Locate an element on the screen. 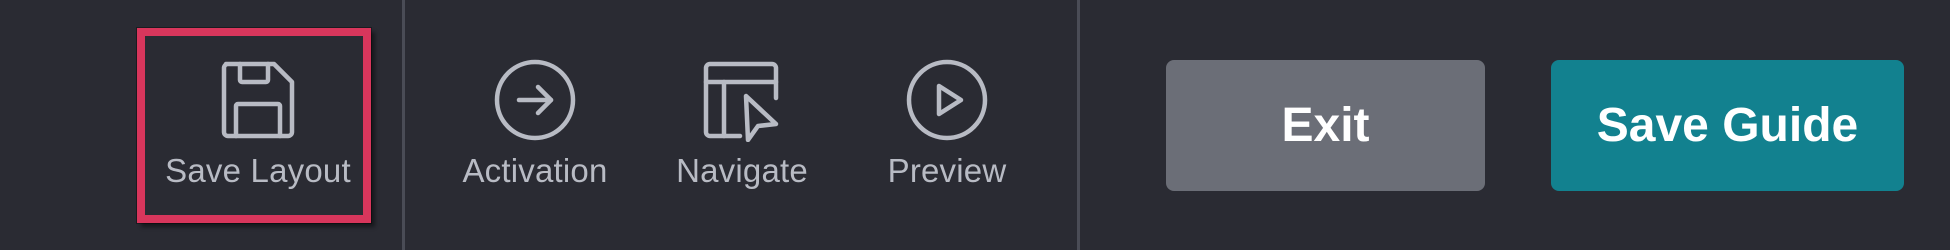 This screenshot has width=1950, height=250. preview-button: Preview is located at coordinates (947, 125).